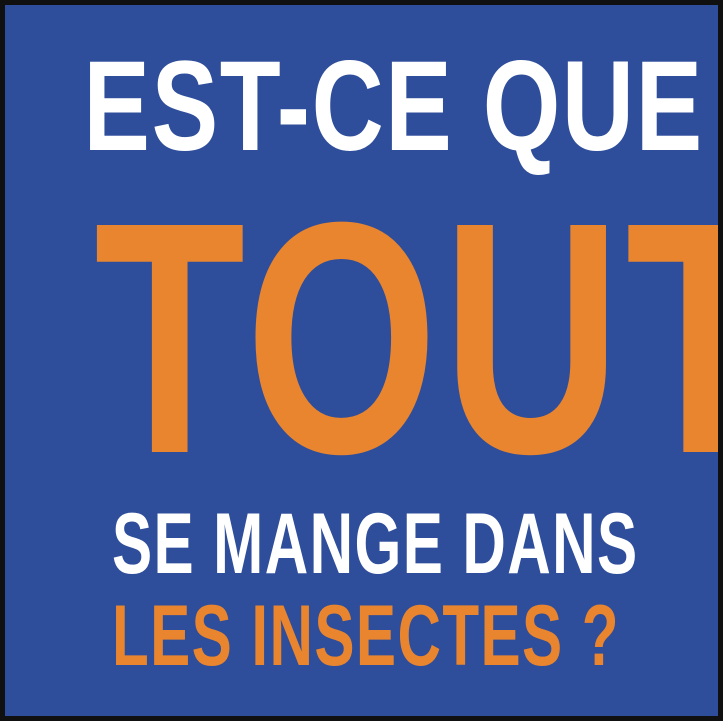 The image size is (723, 721). I want to click on headline-line-4: LES INSECTES ?, so click(365, 636).